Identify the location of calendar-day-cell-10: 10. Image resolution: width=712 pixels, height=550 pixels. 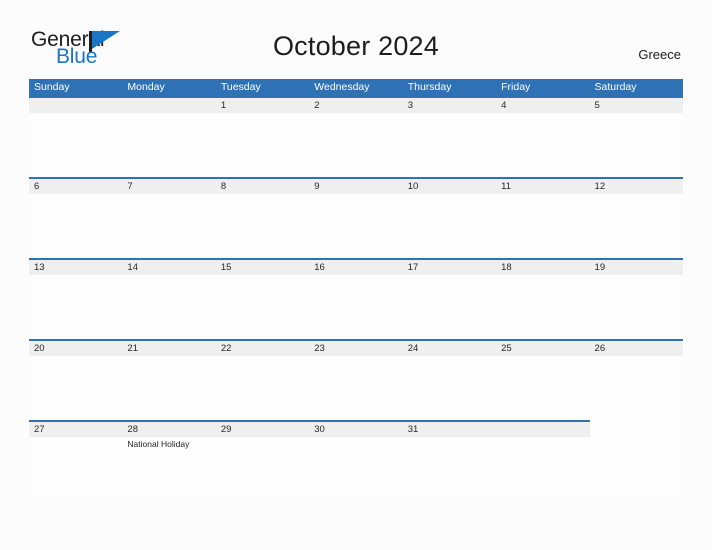
(449, 217).